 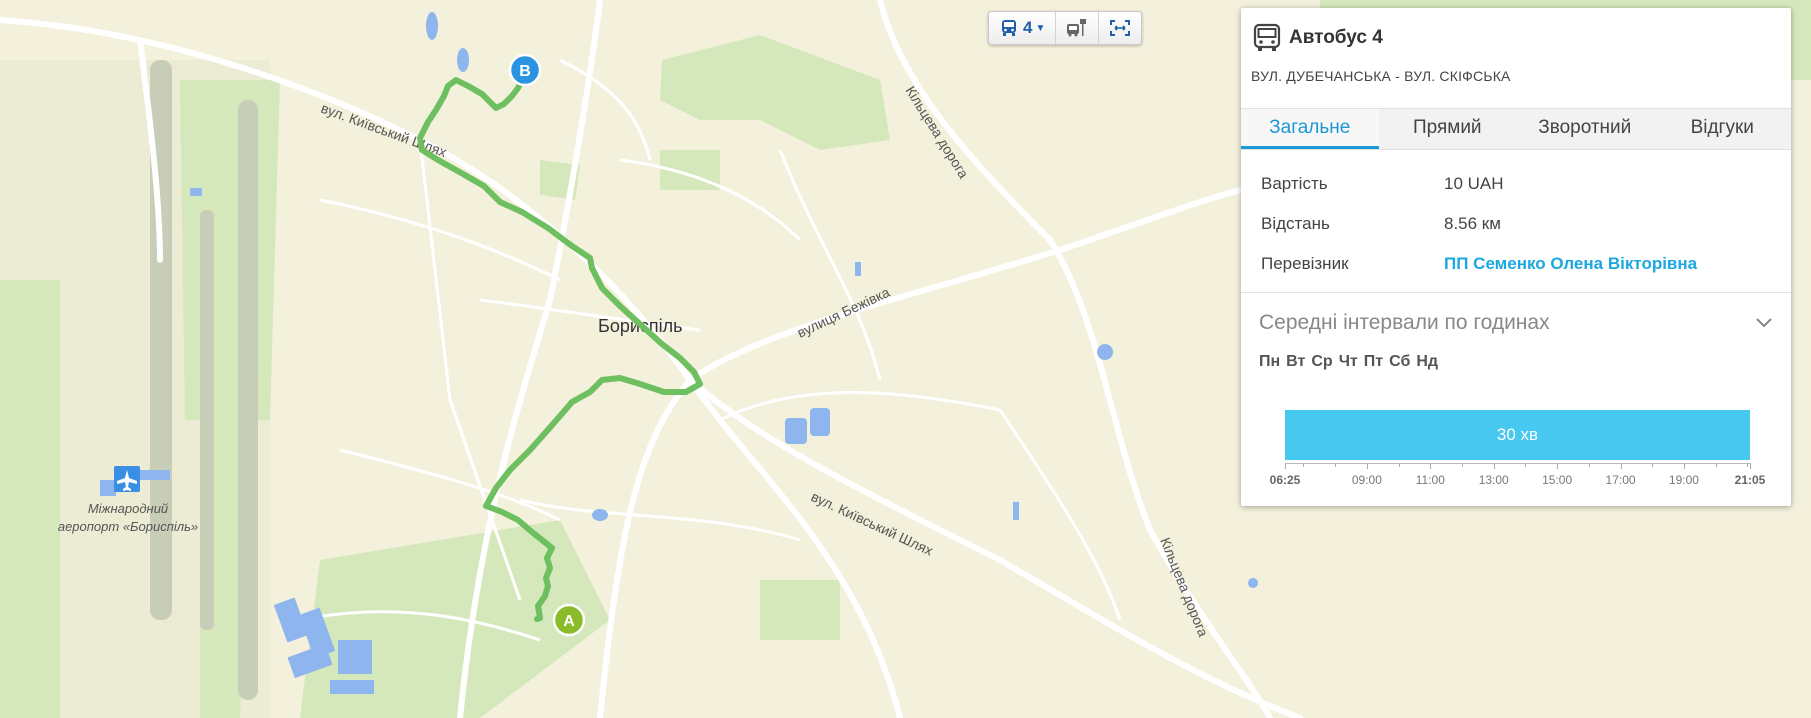 What do you see at coordinates (1516, 184) in the screenshot?
I see `property-row-price: Вартість 10 UAH` at bounding box center [1516, 184].